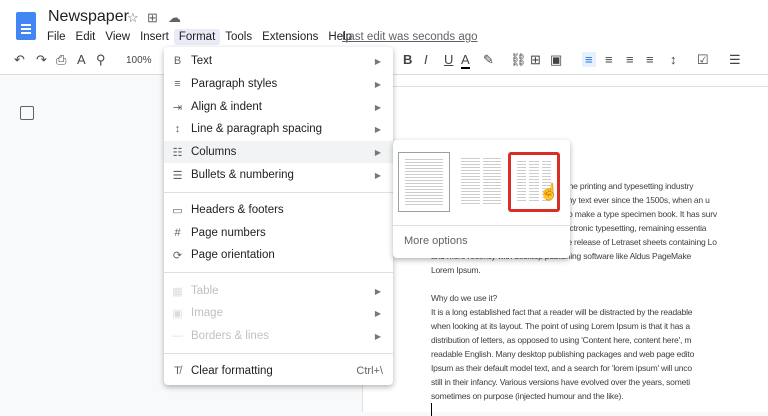  What do you see at coordinates (174, 18) in the screenshot?
I see `cloud-status-icon: ☁` at bounding box center [174, 18].